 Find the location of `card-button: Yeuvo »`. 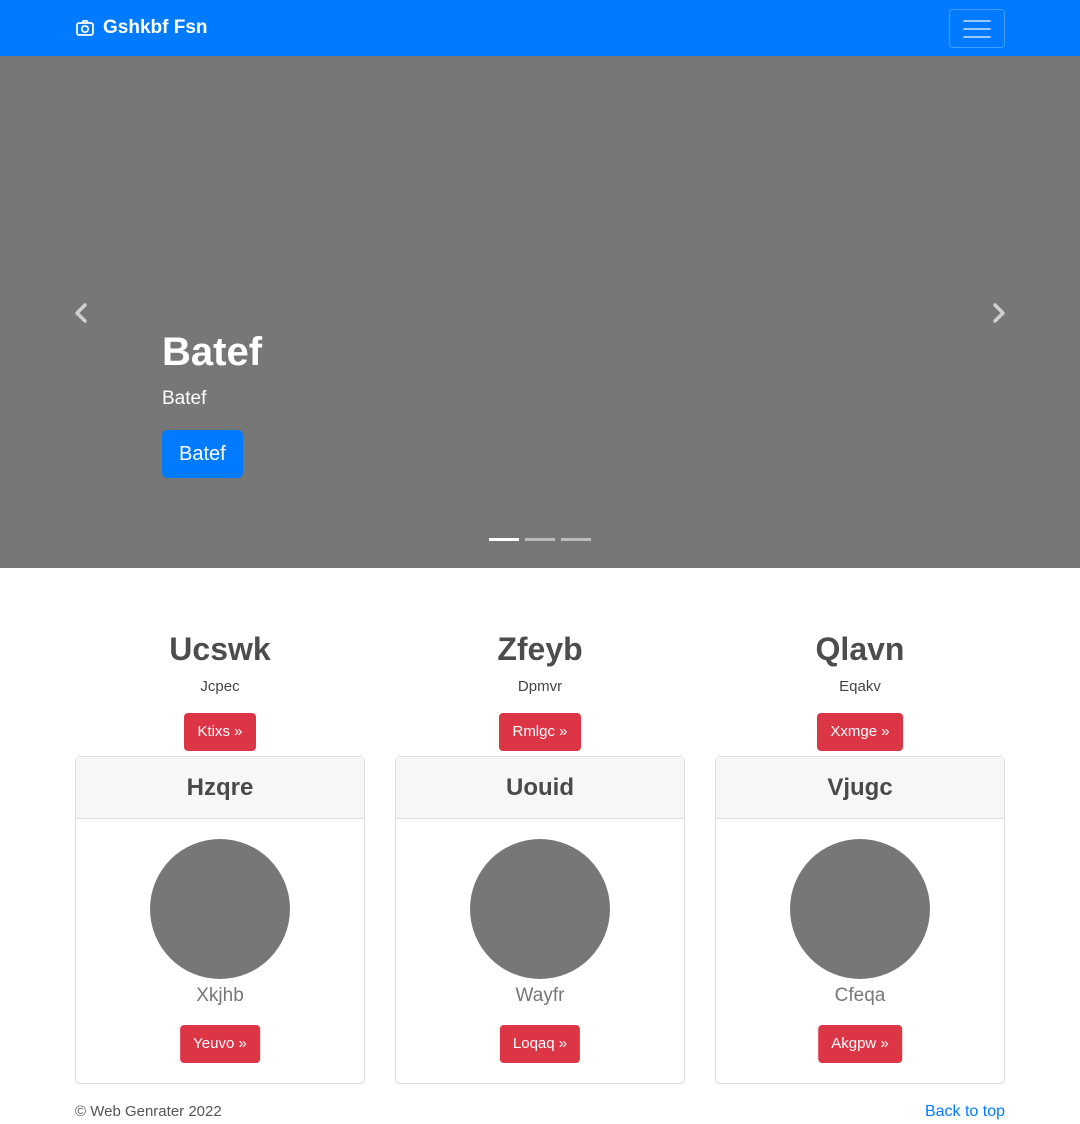

card-button: Yeuvo » is located at coordinates (220, 1044).